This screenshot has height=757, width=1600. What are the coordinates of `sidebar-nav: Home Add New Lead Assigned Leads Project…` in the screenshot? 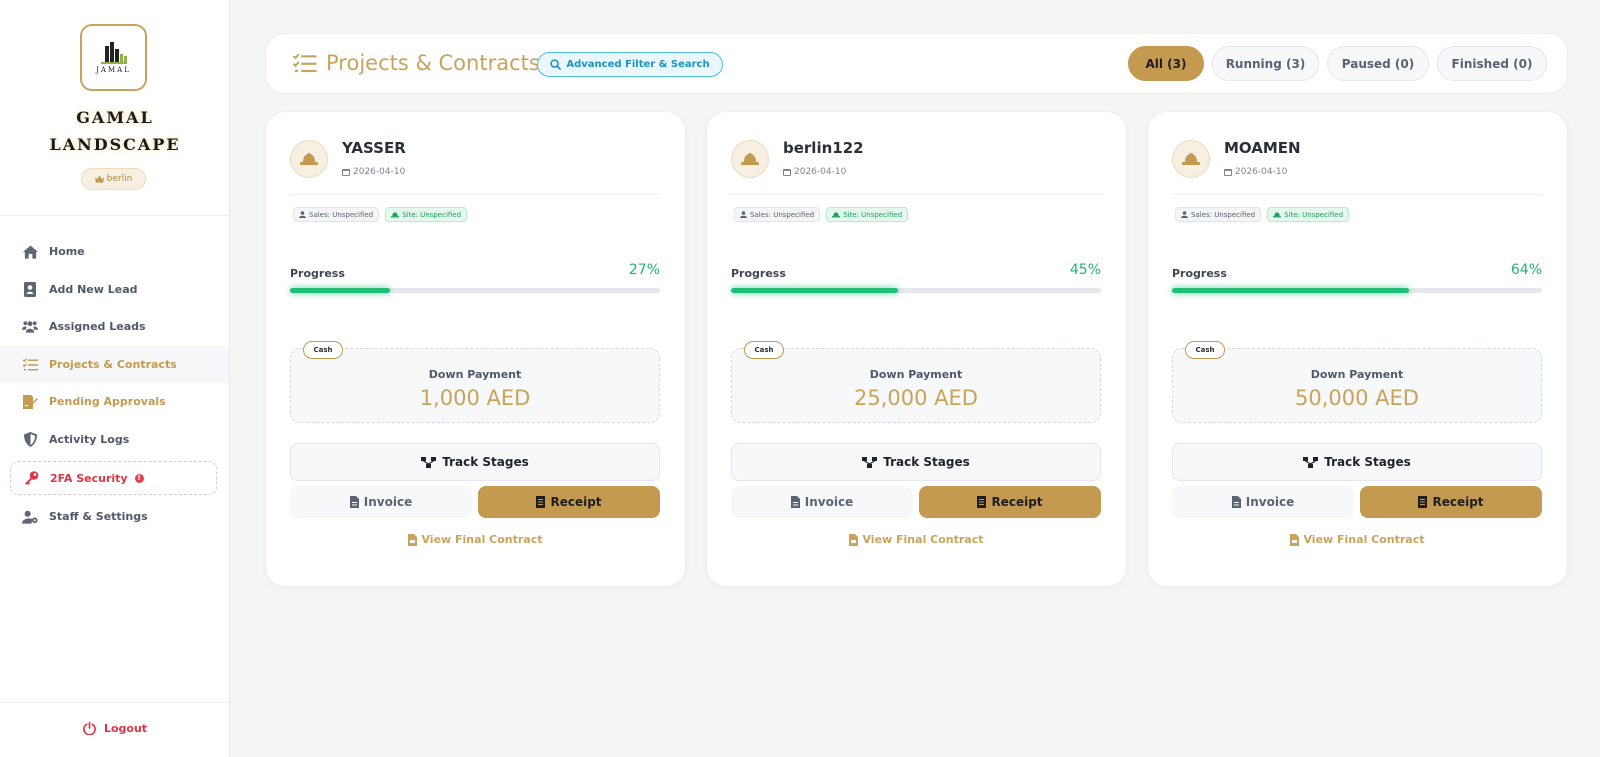 It's located at (114, 384).